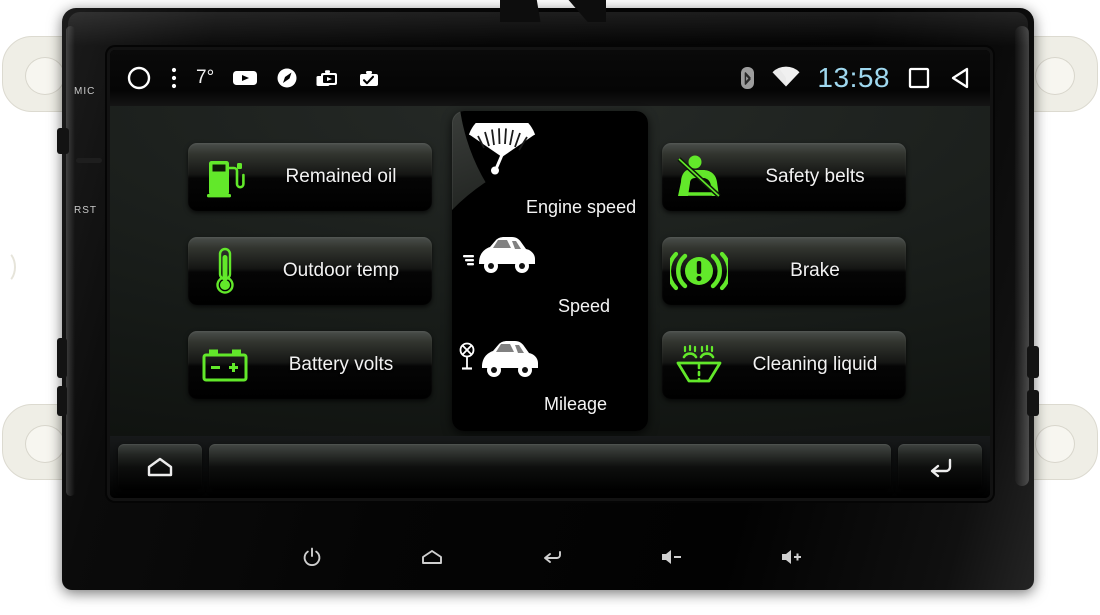 The height and width of the screenshot is (615, 1100). What do you see at coordinates (699, 271) in the screenshot?
I see `brake-warning-icon` at bounding box center [699, 271].